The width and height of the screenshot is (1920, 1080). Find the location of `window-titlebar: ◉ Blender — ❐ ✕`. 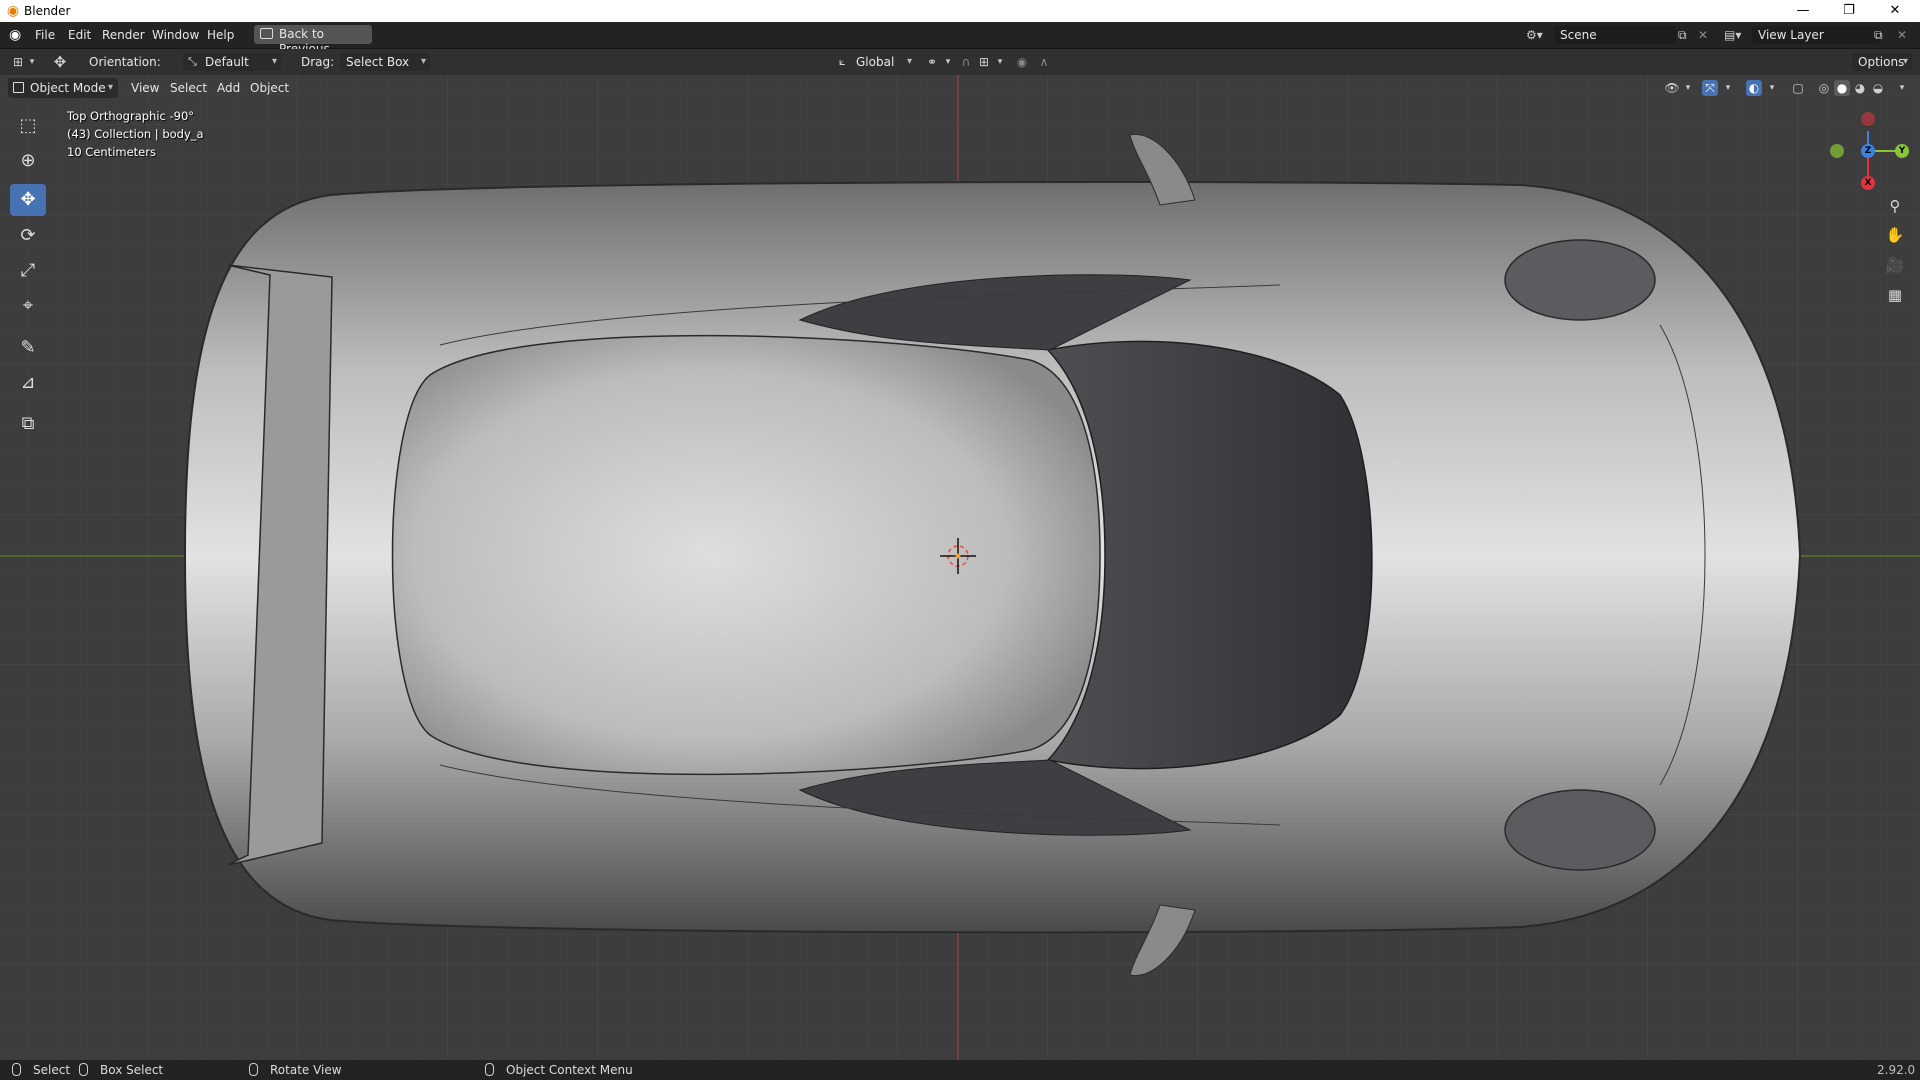

window-titlebar: ◉ Blender — ❐ ✕ is located at coordinates (960, 11).